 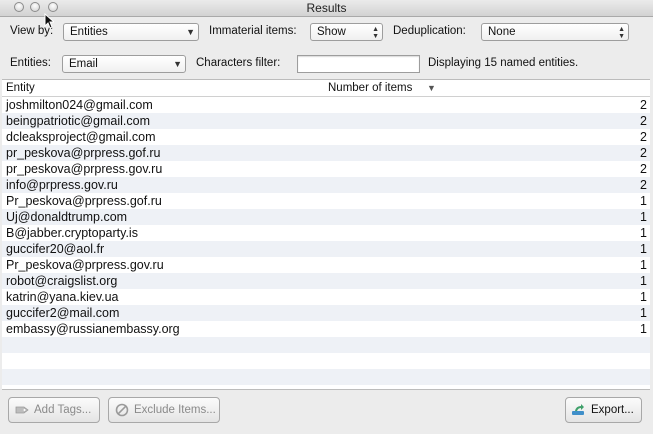 What do you see at coordinates (55, 249) in the screenshot?
I see `entity-cell: guccifer20@aol.fr` at bounding box center [55, 249].